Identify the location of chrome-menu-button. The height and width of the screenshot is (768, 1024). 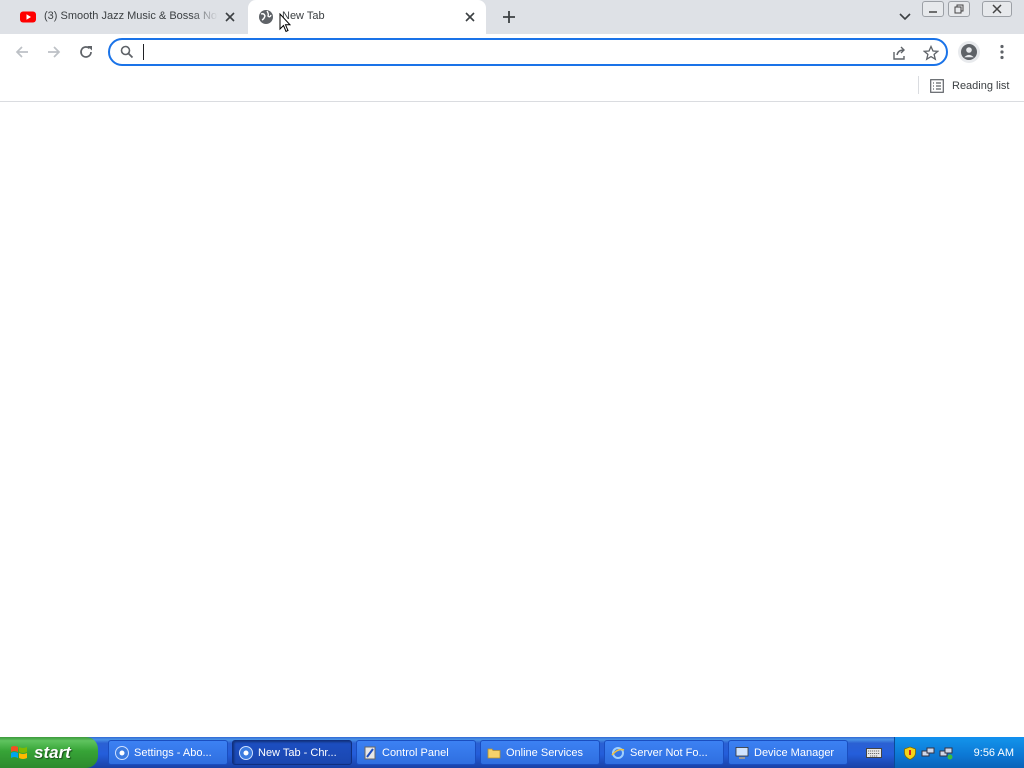
(1002, 52).